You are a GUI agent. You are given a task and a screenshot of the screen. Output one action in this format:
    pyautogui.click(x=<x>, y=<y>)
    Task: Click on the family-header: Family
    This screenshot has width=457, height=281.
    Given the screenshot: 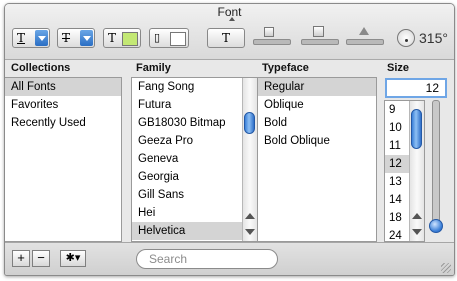 What is the action you would take?
    pyautogui.click(x=153, y=68)
    